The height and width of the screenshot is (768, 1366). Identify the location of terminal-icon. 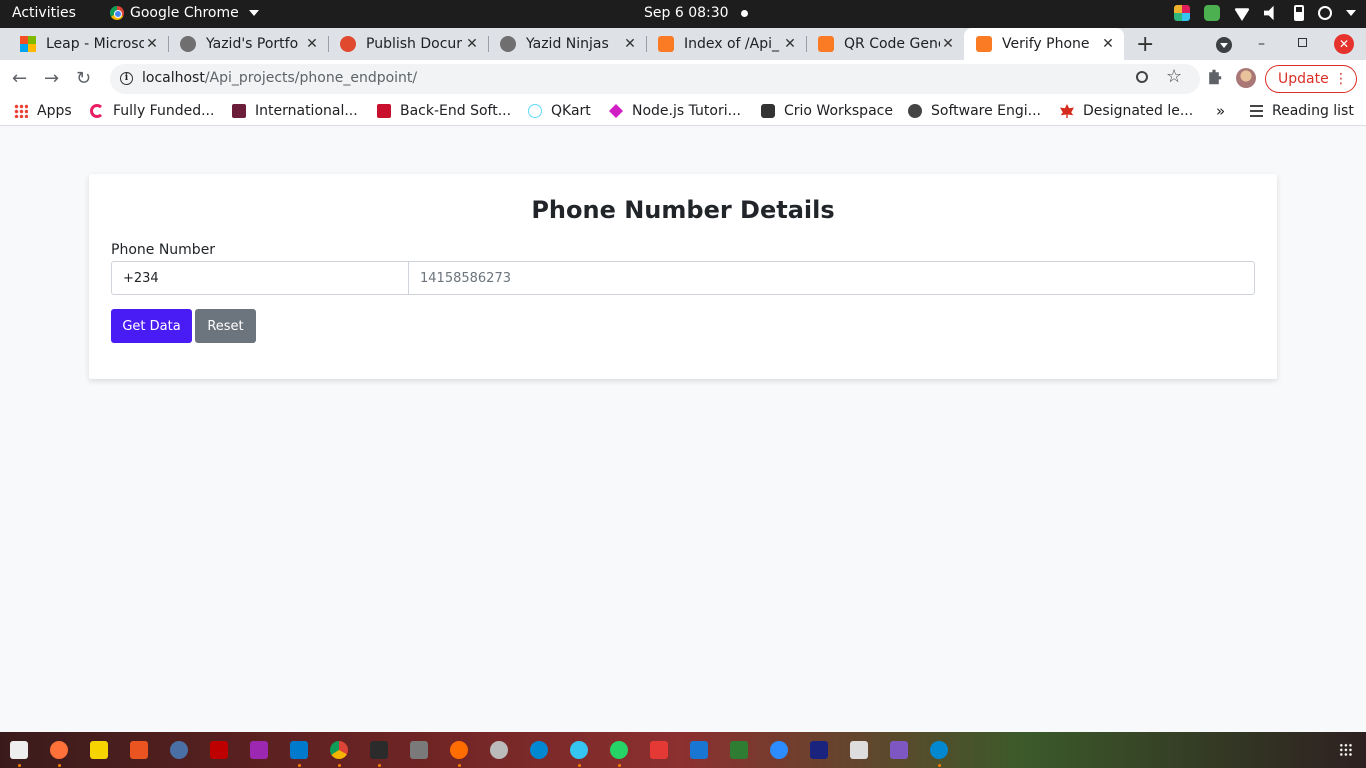
(379, 750).